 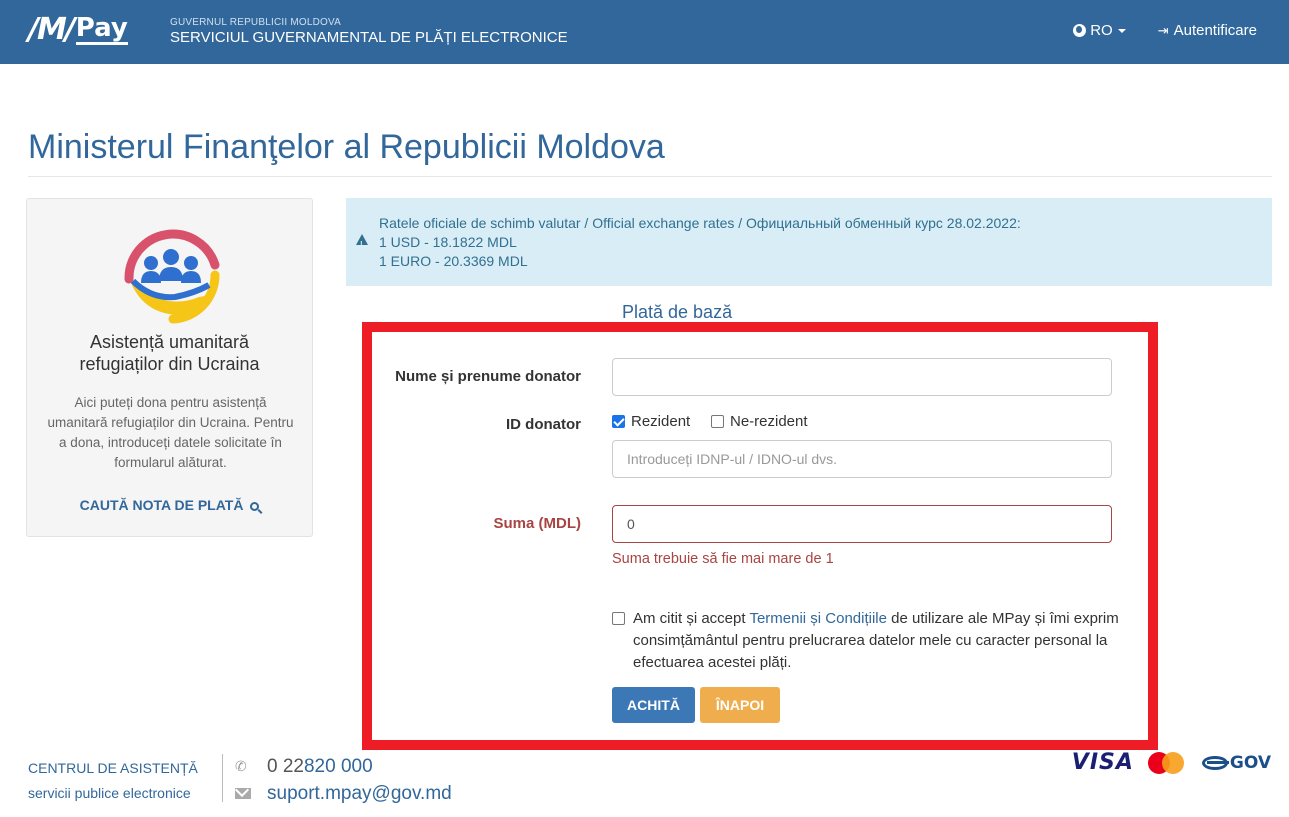 What do you see at coordinates (453, 261) in the screenshot?
I see `euro-rate: 1 EURO - 20.3369 MDL` at bounding box center [453, 261].